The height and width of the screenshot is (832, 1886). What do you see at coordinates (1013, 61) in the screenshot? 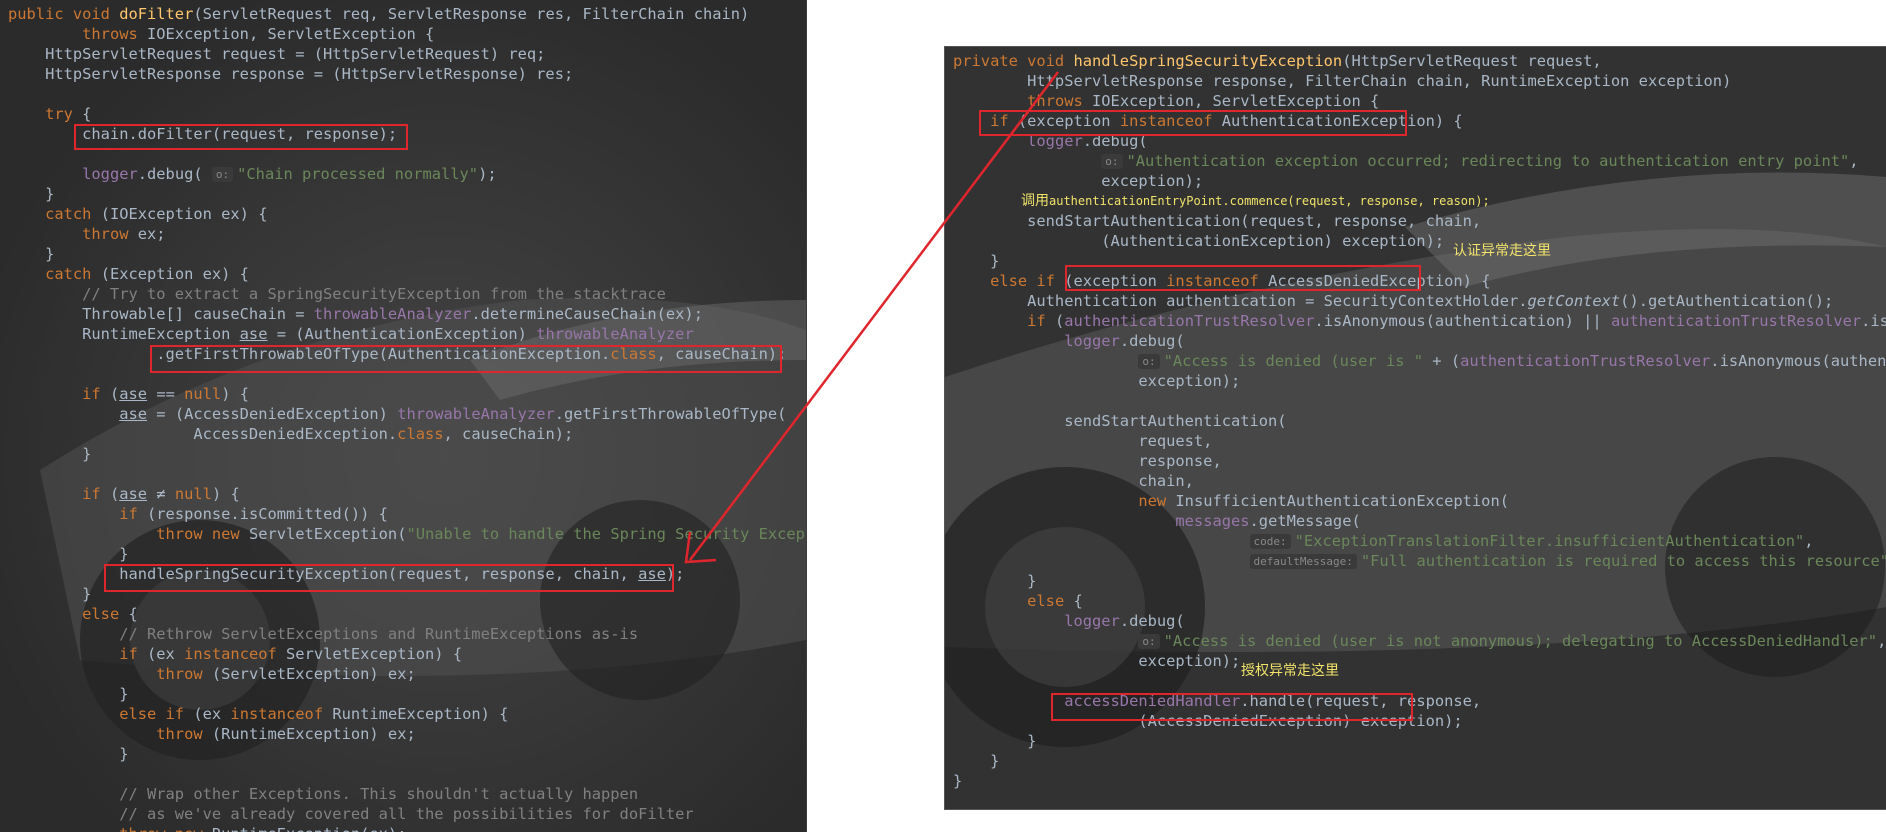
I see `code-token: private void` at bounding box center [1013, 61].